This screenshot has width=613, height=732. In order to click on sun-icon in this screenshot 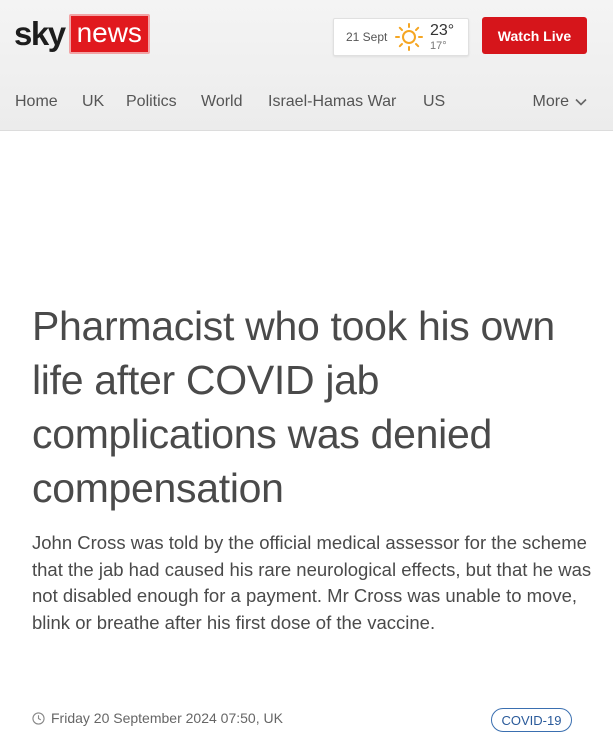, I will do `click(409, 37)`.